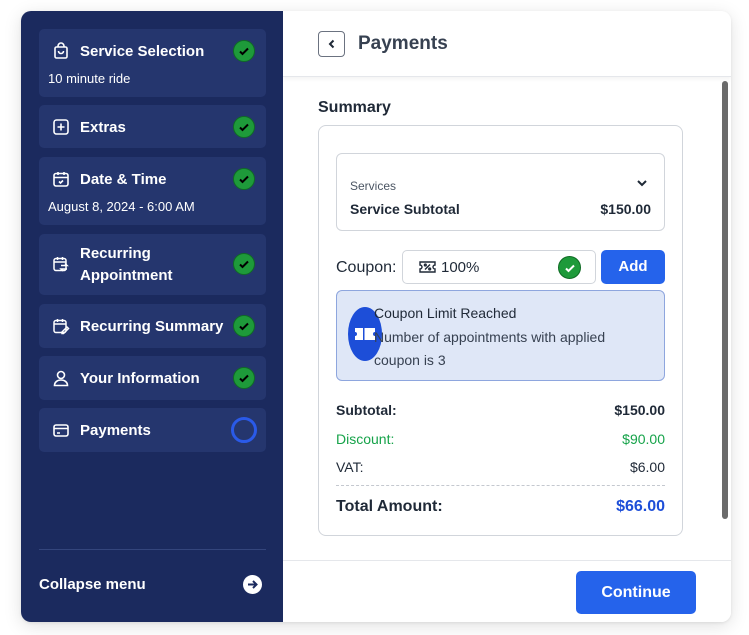  I want to click on sidebar-item-label: Service Selection, so click(142, 51).